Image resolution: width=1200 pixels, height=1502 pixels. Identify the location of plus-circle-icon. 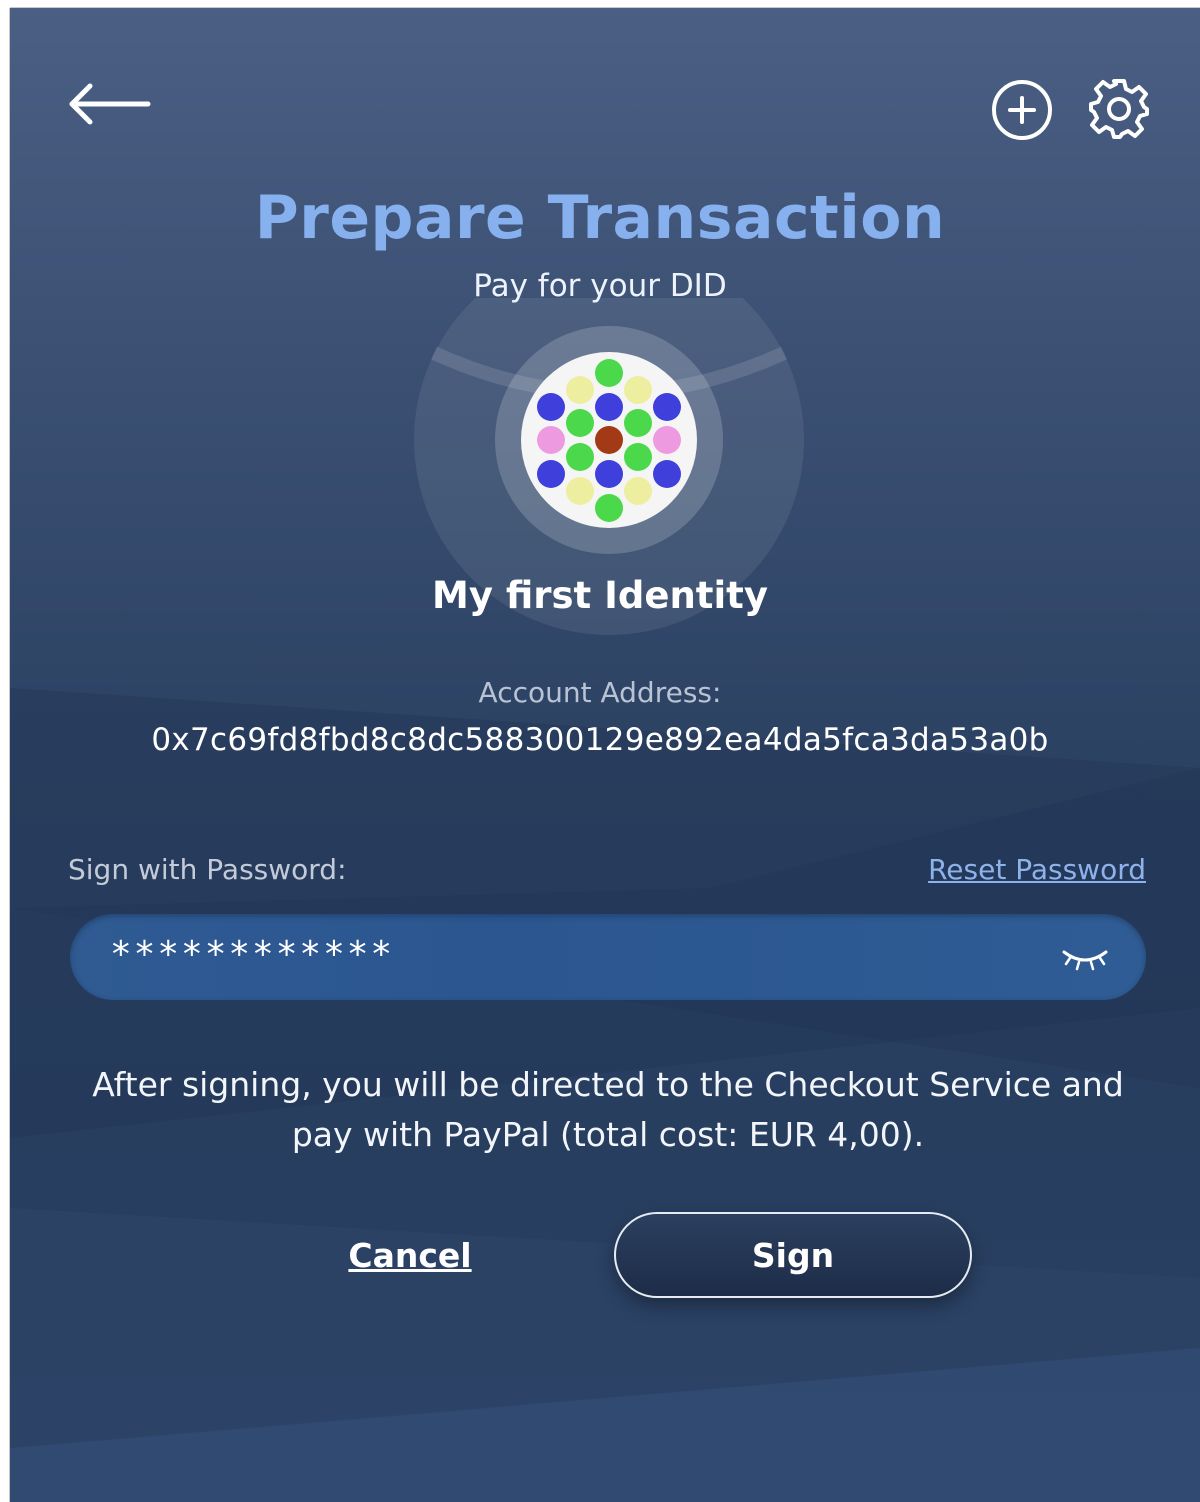
(1022, 110).